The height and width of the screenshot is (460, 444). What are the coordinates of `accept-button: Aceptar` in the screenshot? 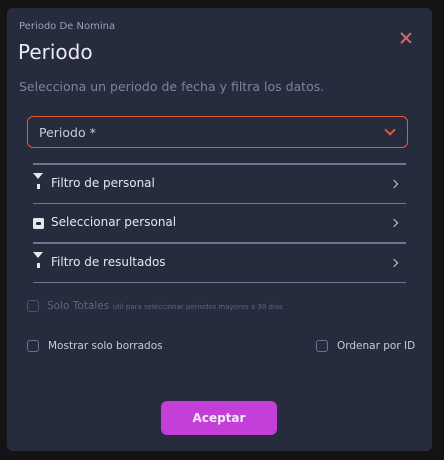 It's located at (219, 418).